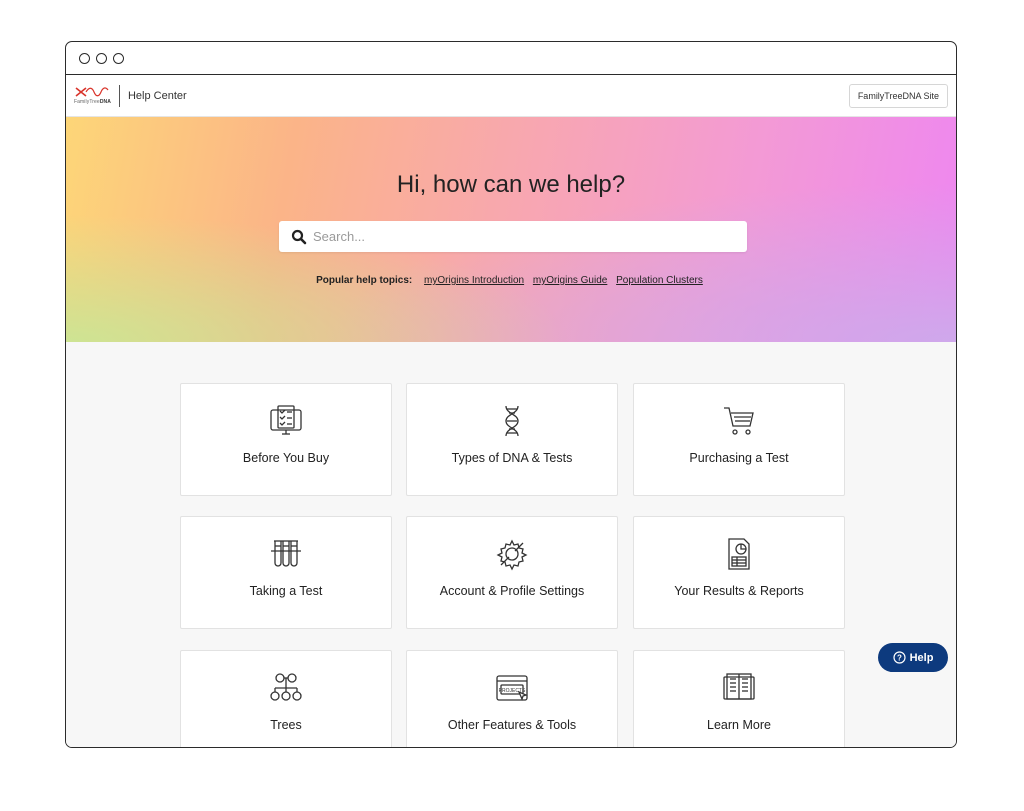 This screenshot has height=811, width=1024. What do you see at coordinates (512, 421) in the screenshot?
I see `dna-helix-icon` at bounding box center [512, 421].